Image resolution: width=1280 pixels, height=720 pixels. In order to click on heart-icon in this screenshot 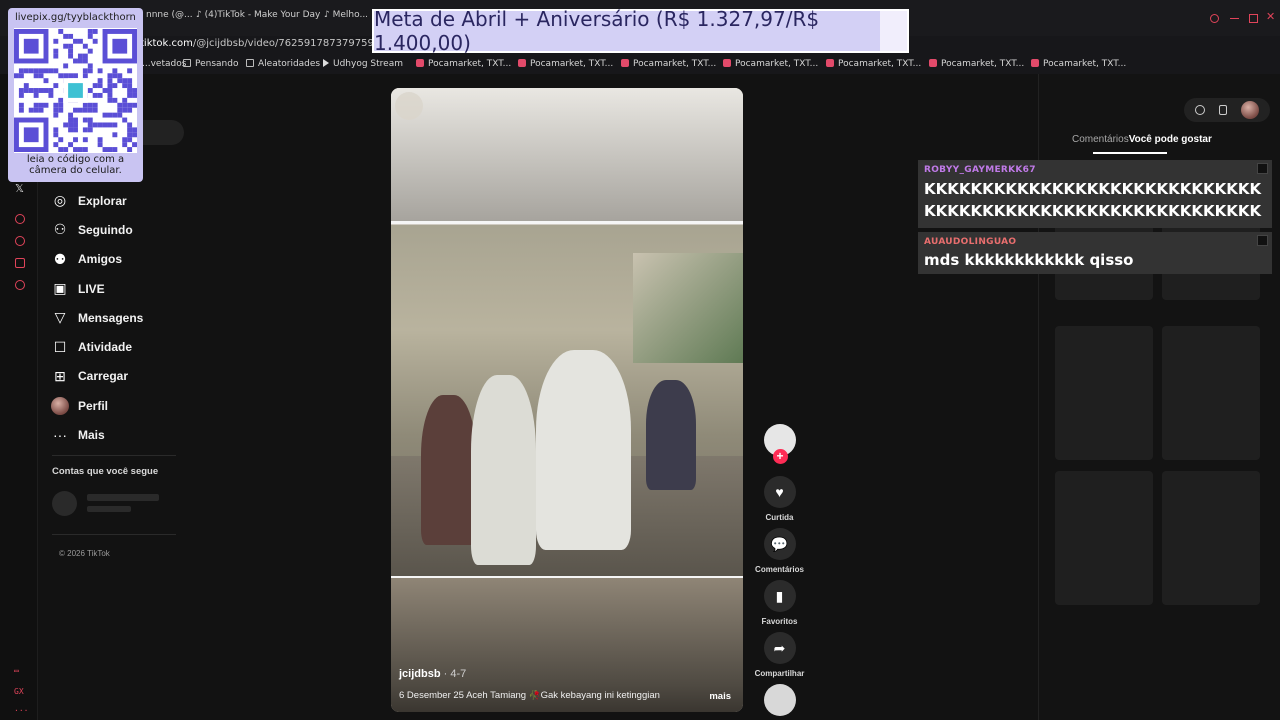, I will do `click(727, 63)`.